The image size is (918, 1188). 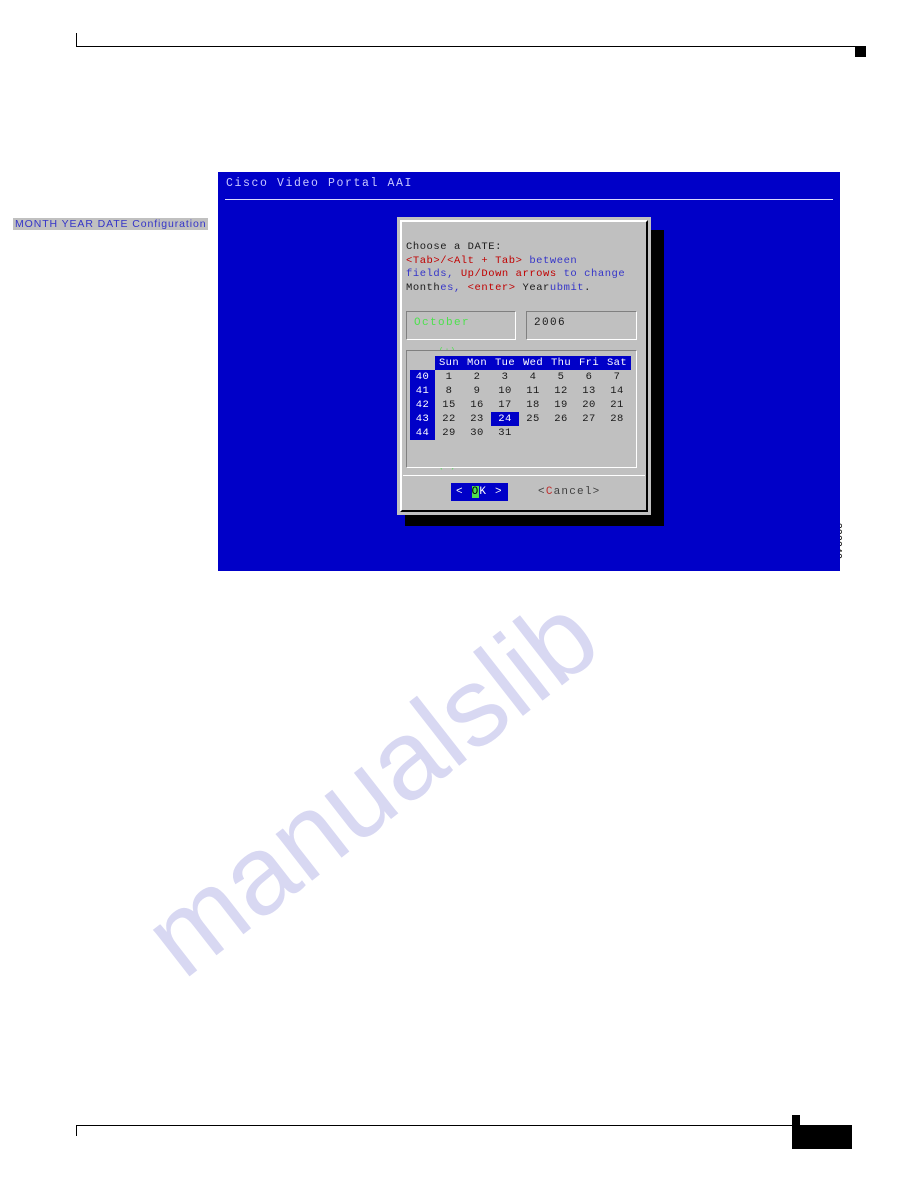 I want to click on calendar-day: 7, so click(x=617, y=377).